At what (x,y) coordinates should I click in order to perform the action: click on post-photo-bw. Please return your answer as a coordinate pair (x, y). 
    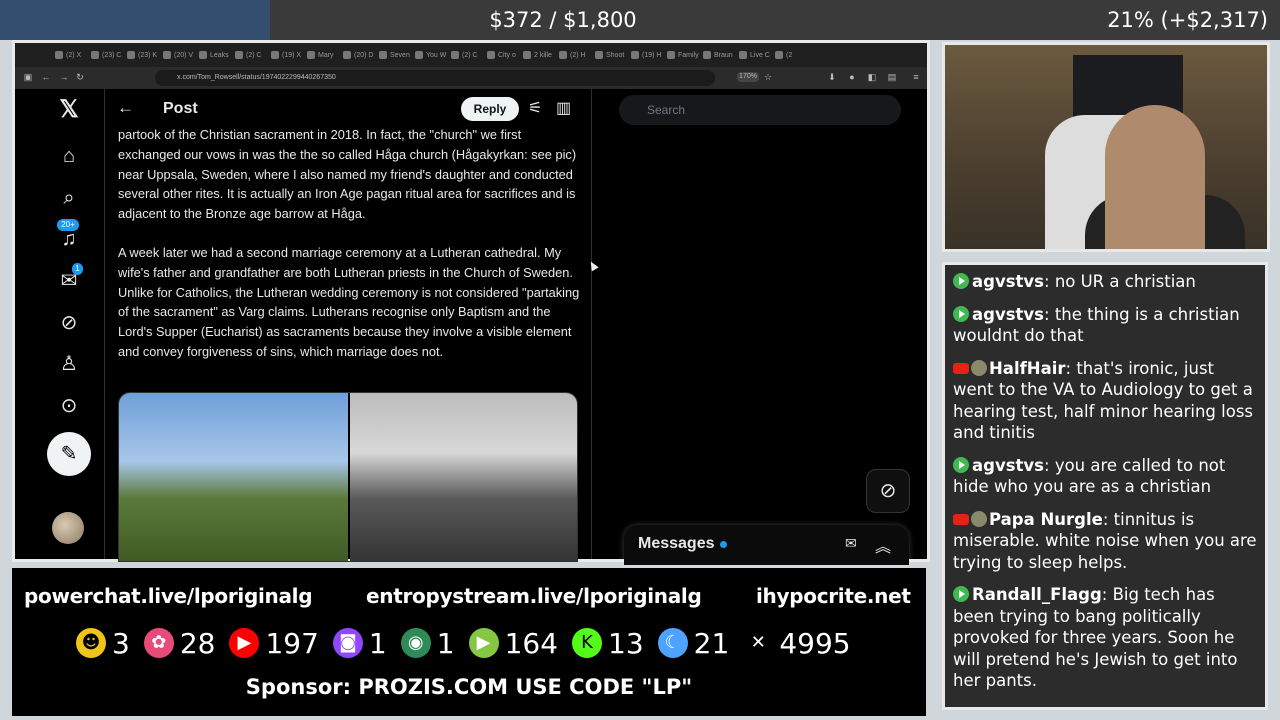
    Looking at the image, I should click on (463, 477).